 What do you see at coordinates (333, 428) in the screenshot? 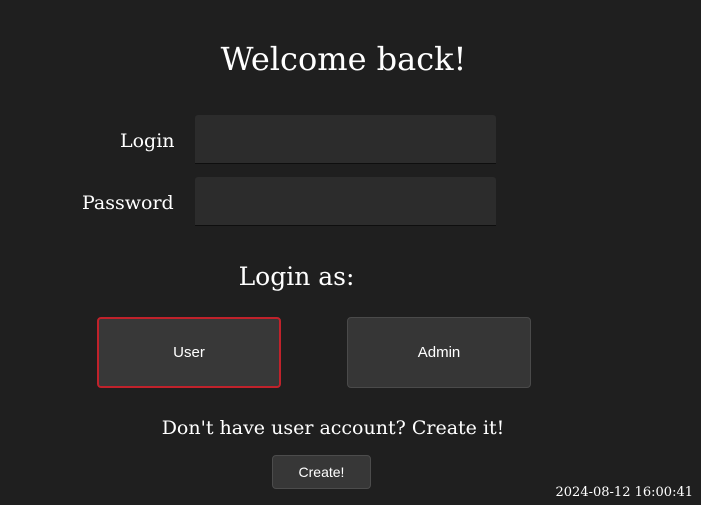
I see `create-account-prompt: Don't have user account? Create it!` at bounding box center [333, 428].